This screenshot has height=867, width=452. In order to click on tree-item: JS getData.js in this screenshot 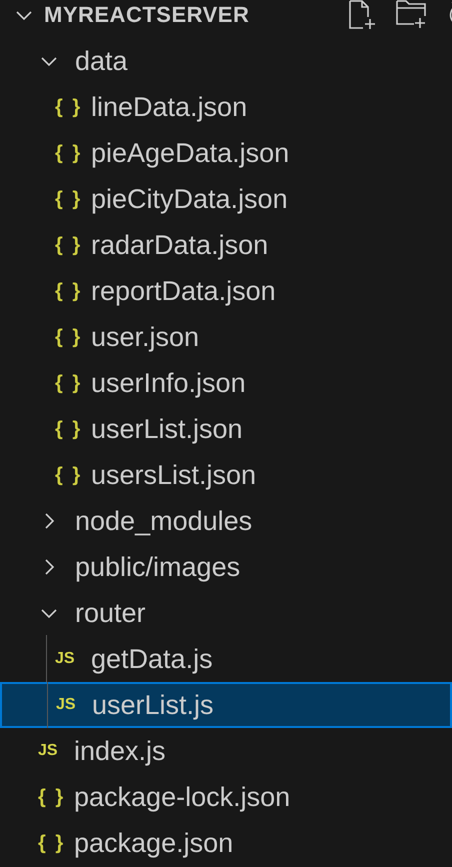, I will do `click(226, 659)`.